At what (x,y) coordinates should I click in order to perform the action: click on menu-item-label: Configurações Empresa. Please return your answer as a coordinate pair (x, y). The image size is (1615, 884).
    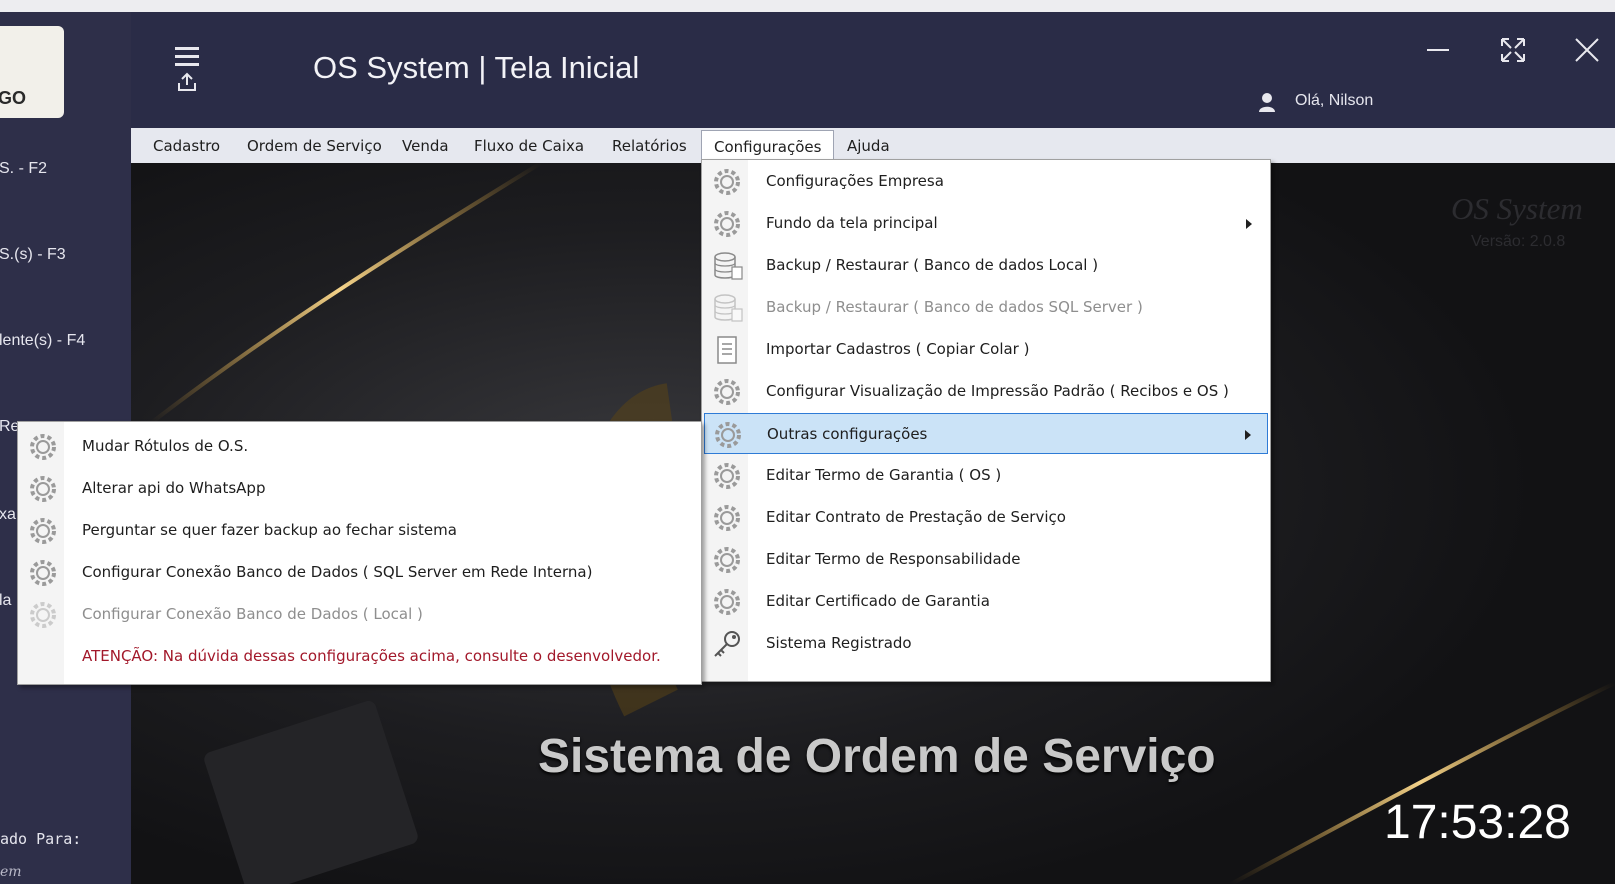
    Looking at the image, I should click on (855, 181).